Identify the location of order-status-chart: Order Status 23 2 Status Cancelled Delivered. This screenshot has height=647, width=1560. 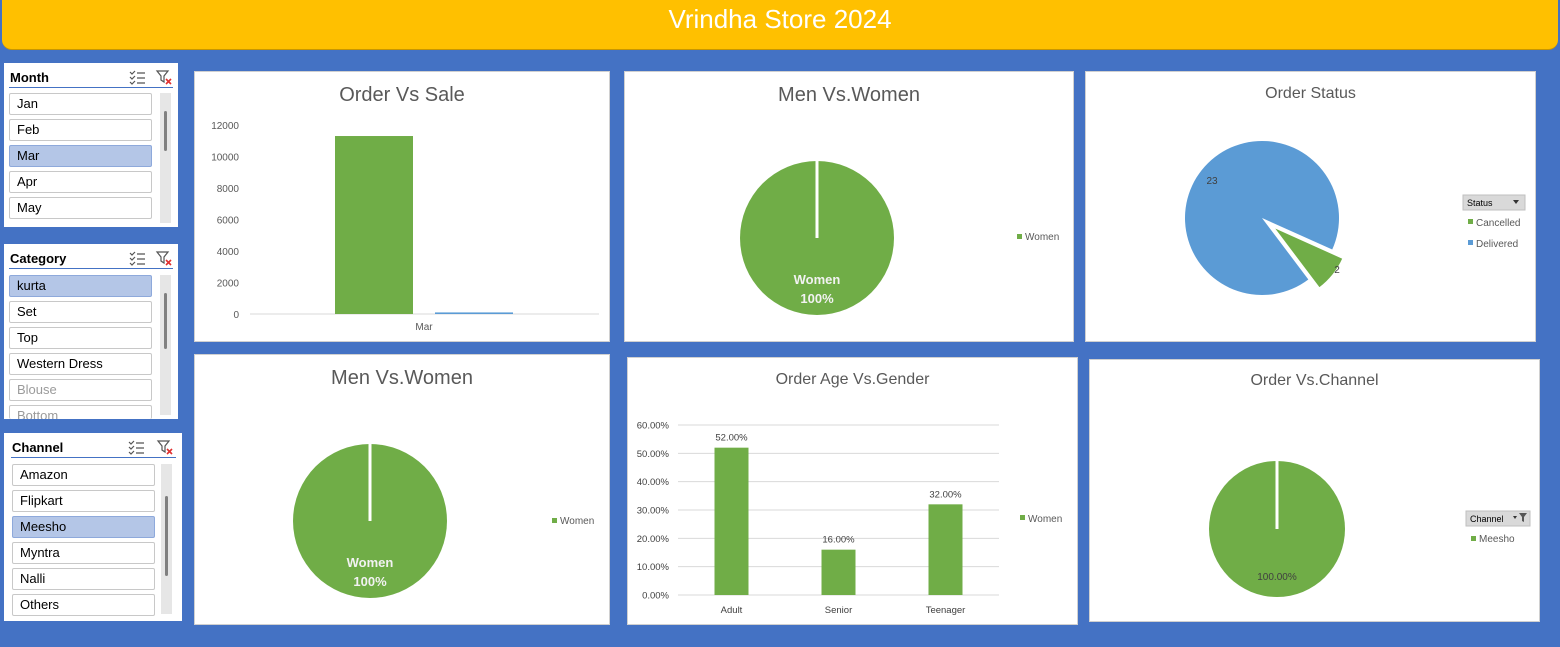
(1310, 206).